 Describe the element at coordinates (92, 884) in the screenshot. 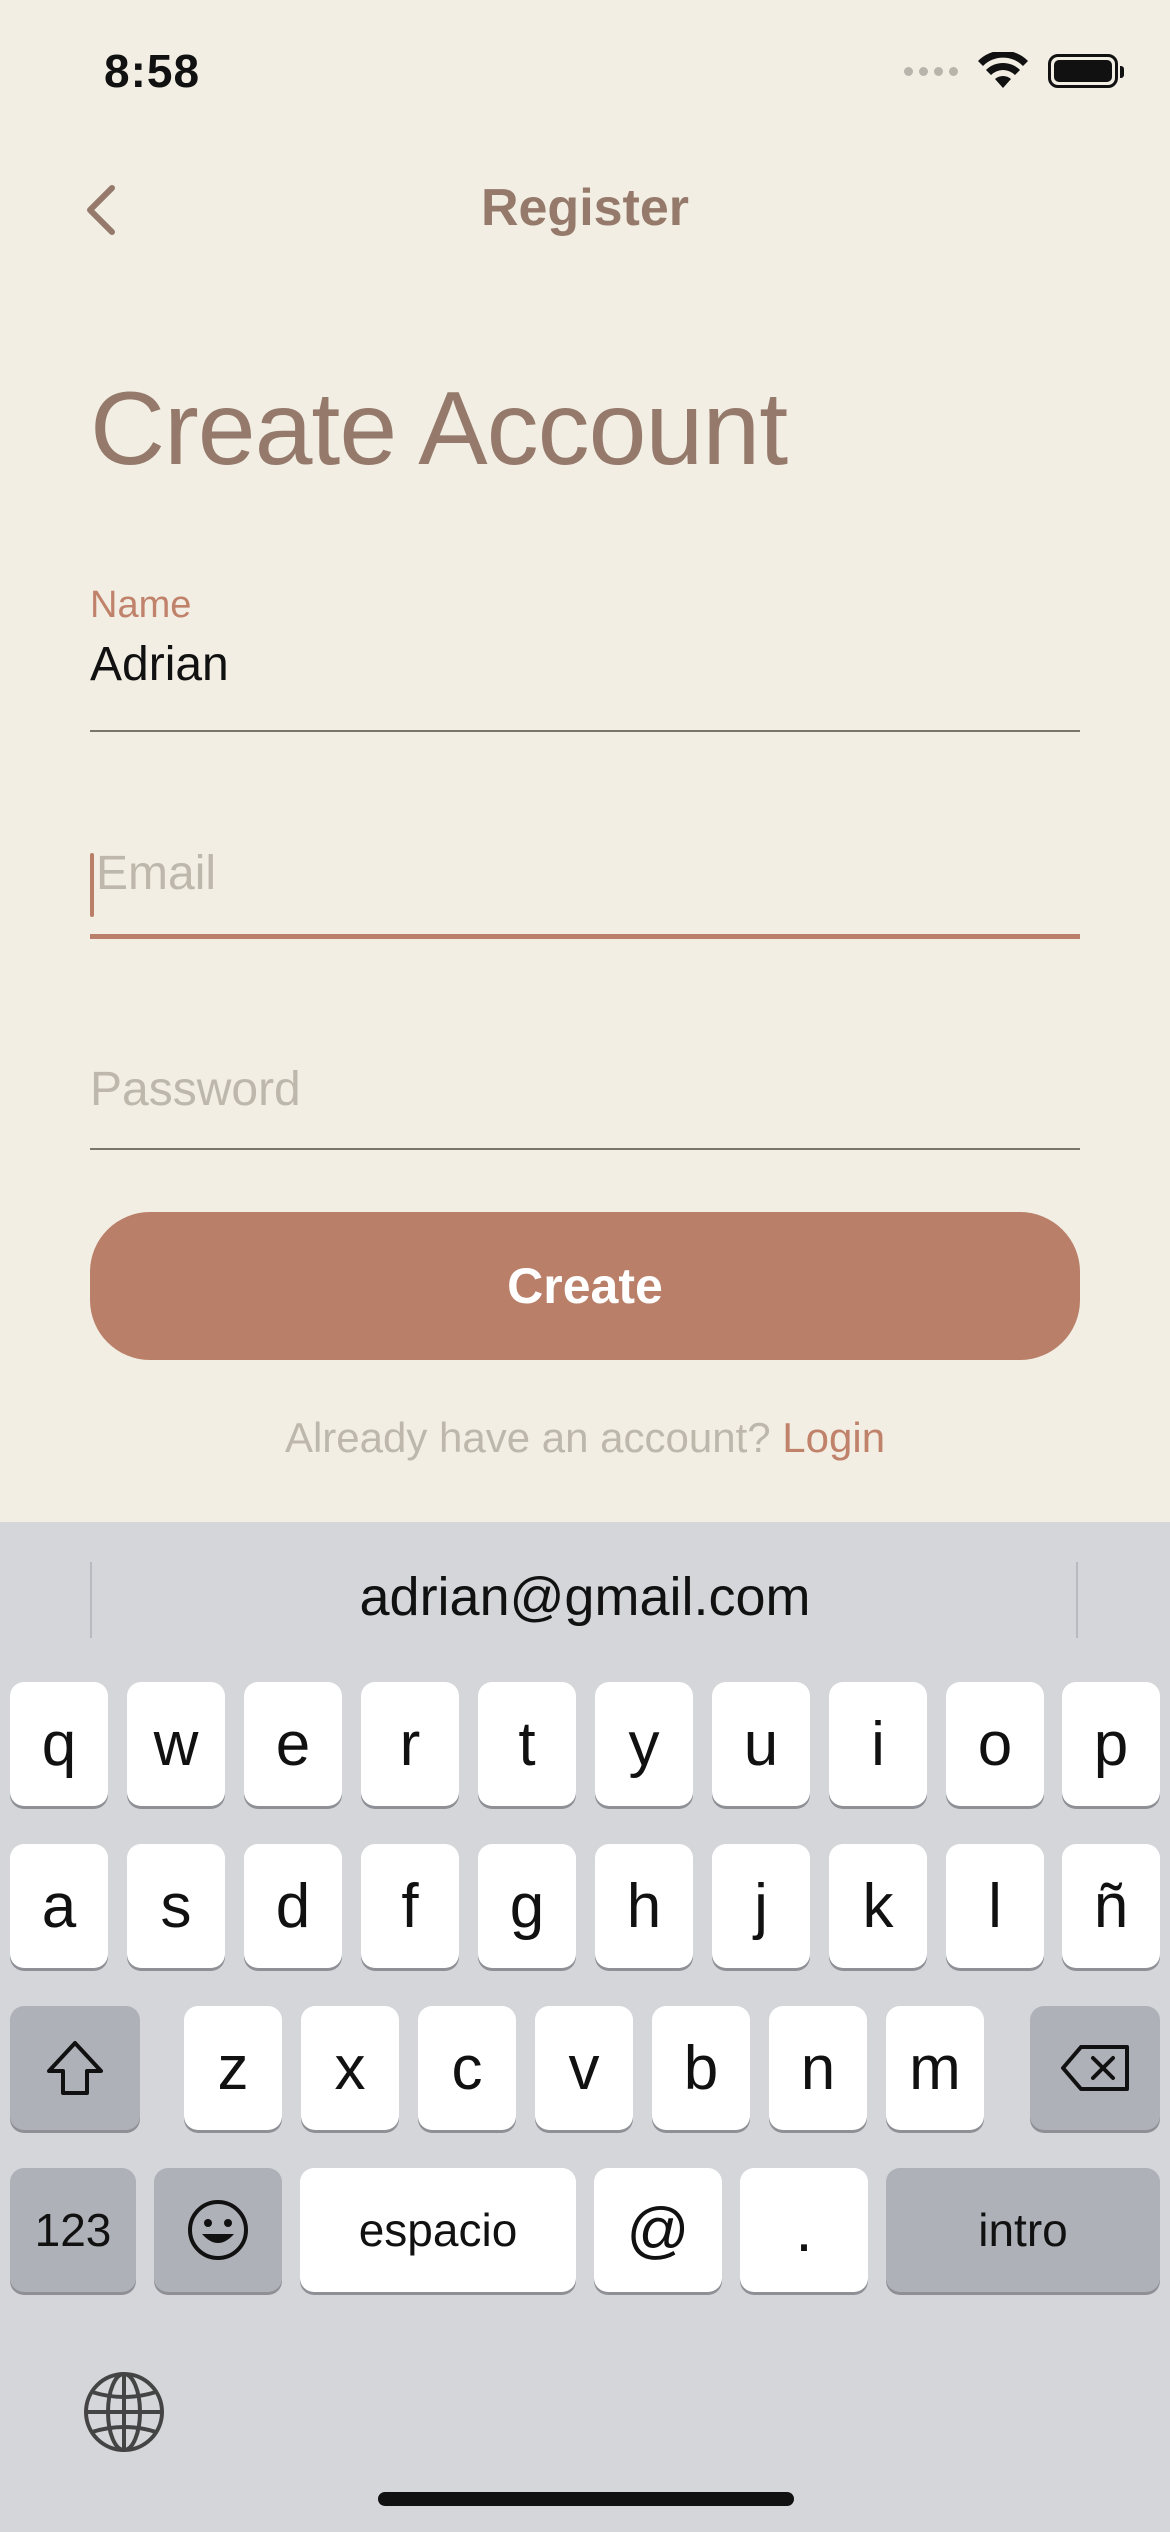

I see `text-caret` at that location.